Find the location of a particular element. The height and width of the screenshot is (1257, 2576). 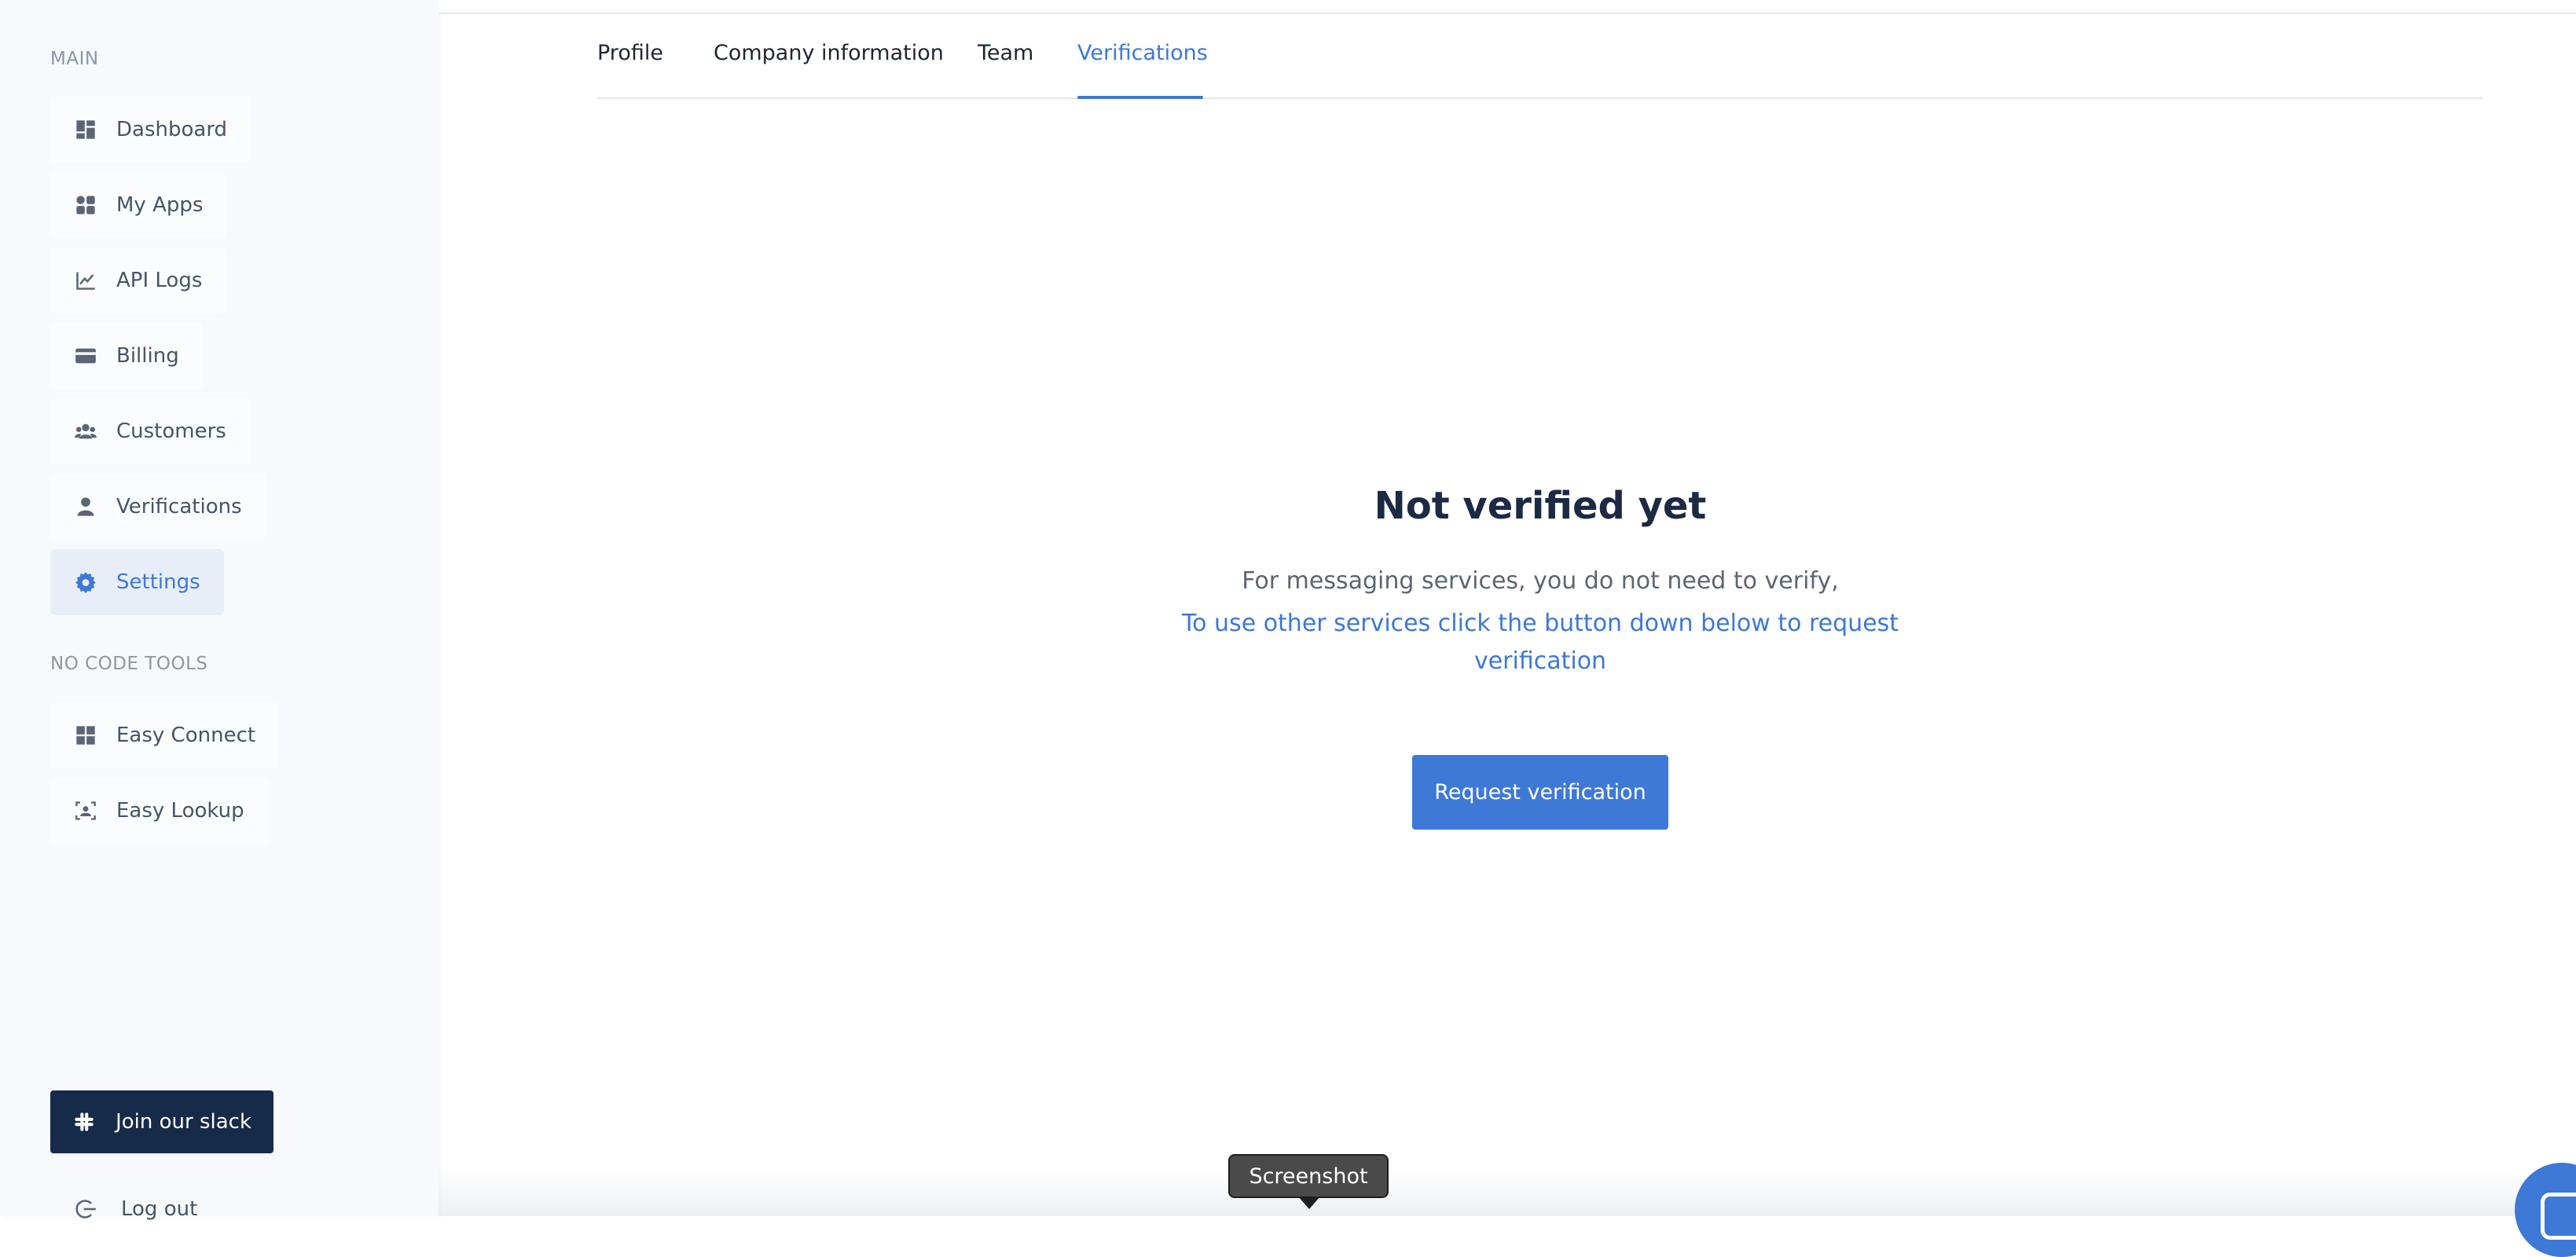

empty-state-title: Not verified yet is located at coordinates (1540, 506).